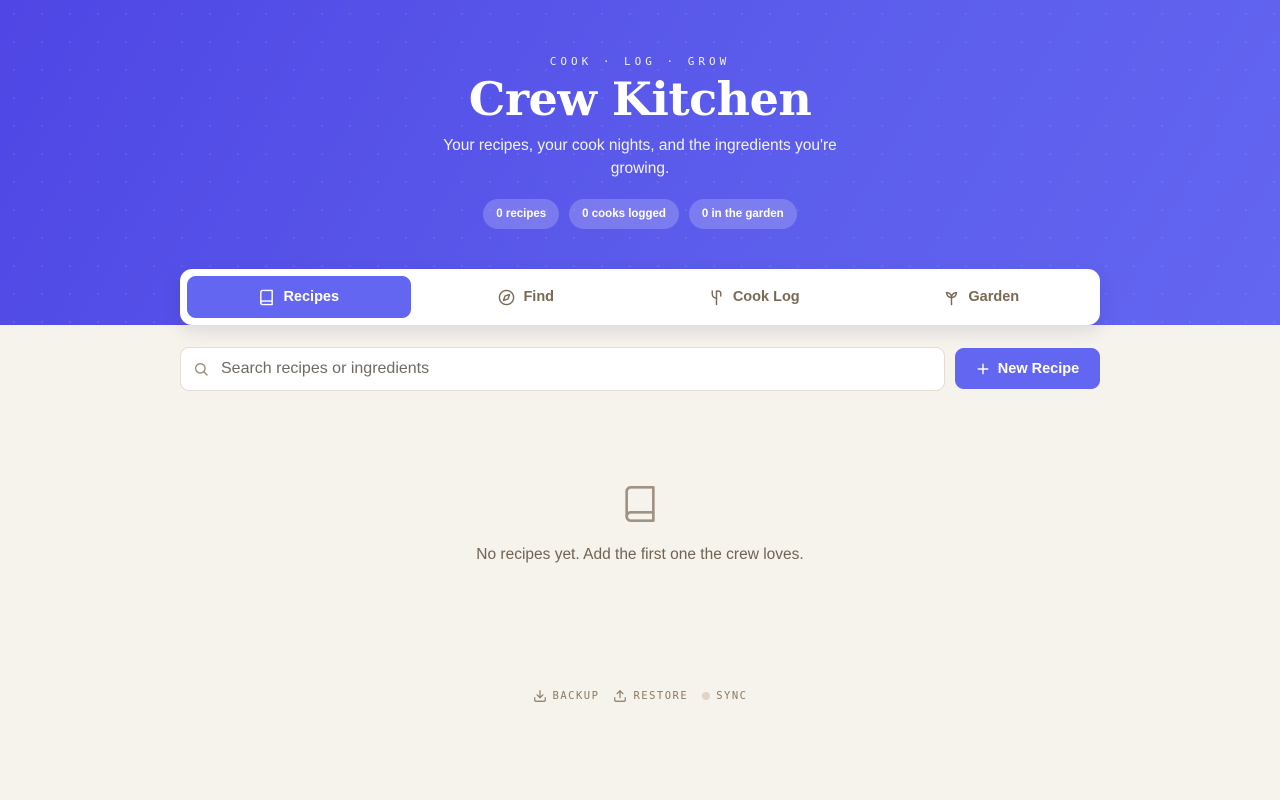 This screenshot has height=800, width=1280. Describe the element at coordinates (539, 696) in the screenshot. I see `download-icon` at that location.